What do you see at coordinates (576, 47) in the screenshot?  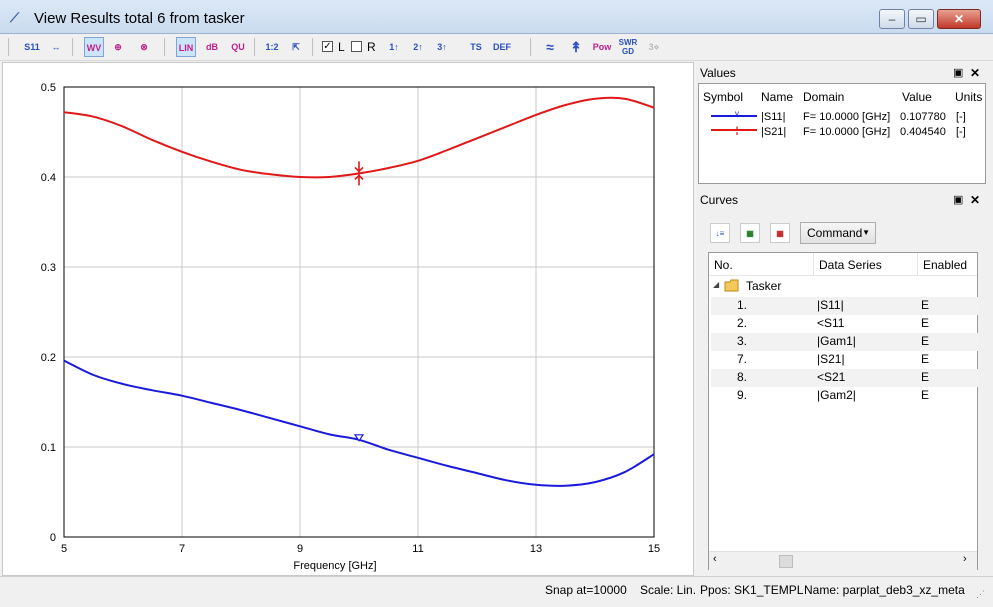 I see `peak-icon: ↟` at bounding box center [576, 47].